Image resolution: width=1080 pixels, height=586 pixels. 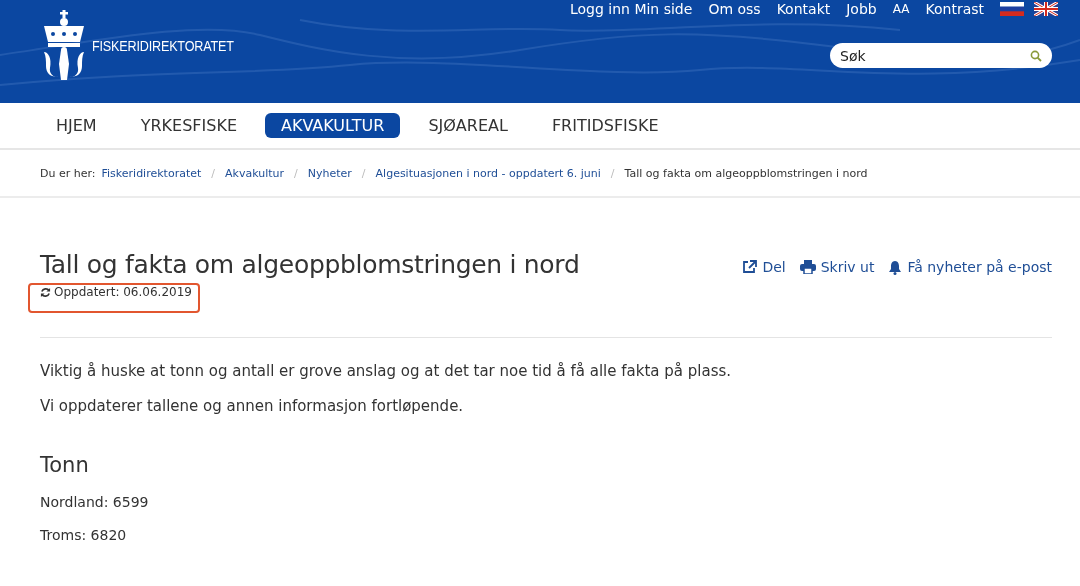 I want to click on section-heading: Tonn, so click(x=65, y=465).